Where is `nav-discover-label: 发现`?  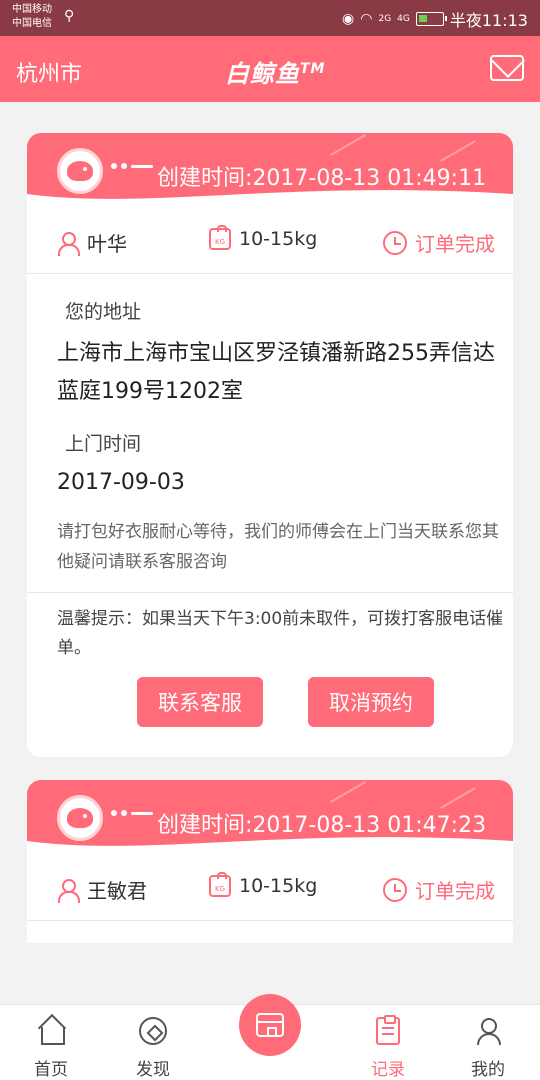 nav-discover-label: 发现 is located at coordinates (153, 1070).